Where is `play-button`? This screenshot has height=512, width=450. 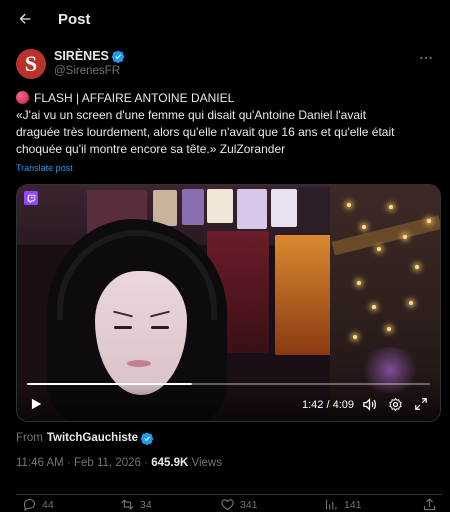
play-button is located at coordinates (36, 404).